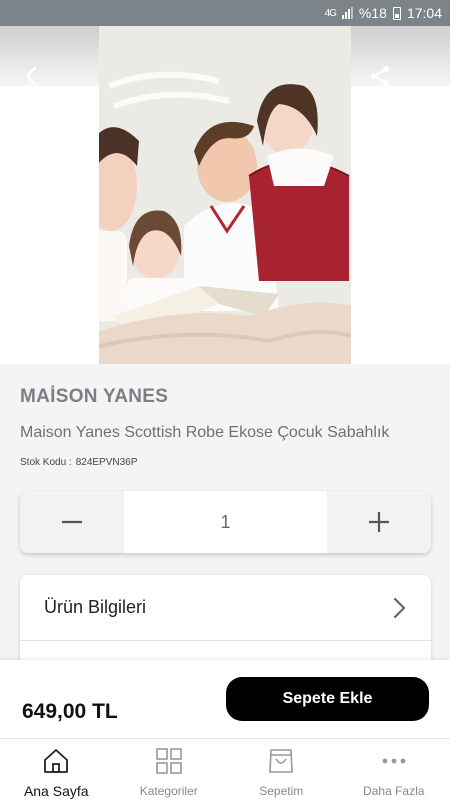  I want to click on tab-label-categories: Kategoriler, so click(168, 791).